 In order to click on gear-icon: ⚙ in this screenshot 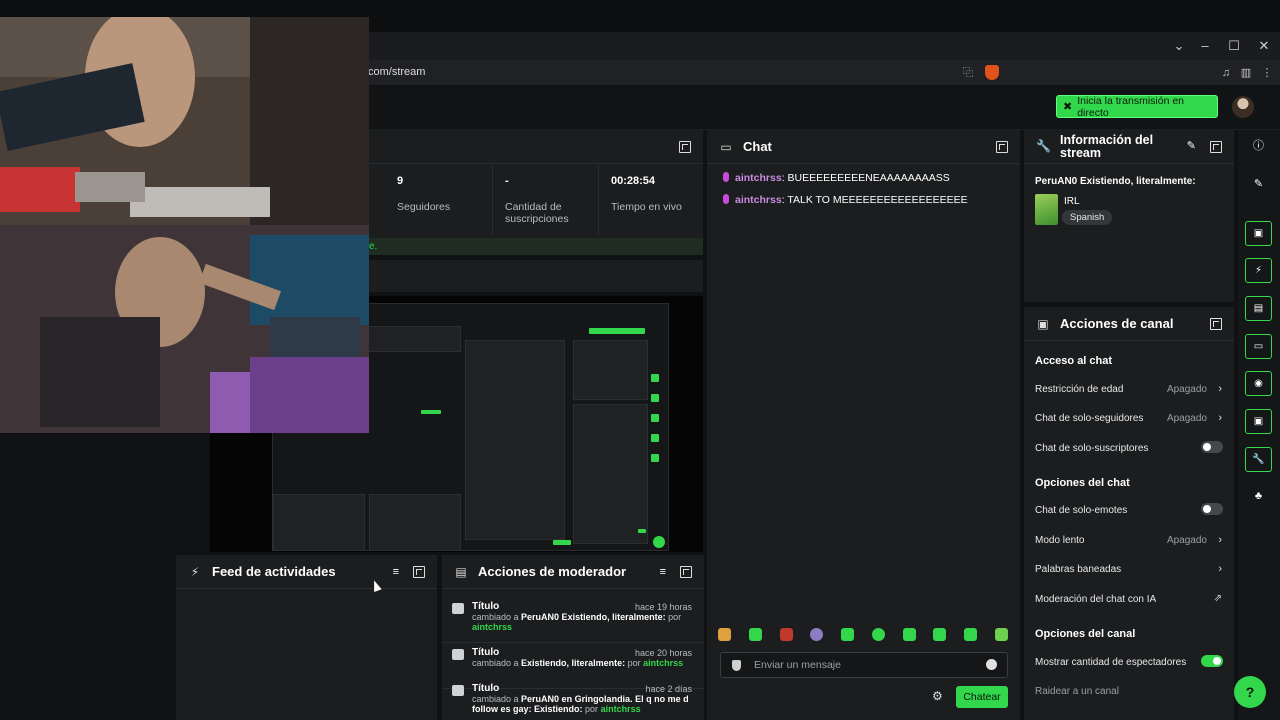, I will do `click(938, 696)`.